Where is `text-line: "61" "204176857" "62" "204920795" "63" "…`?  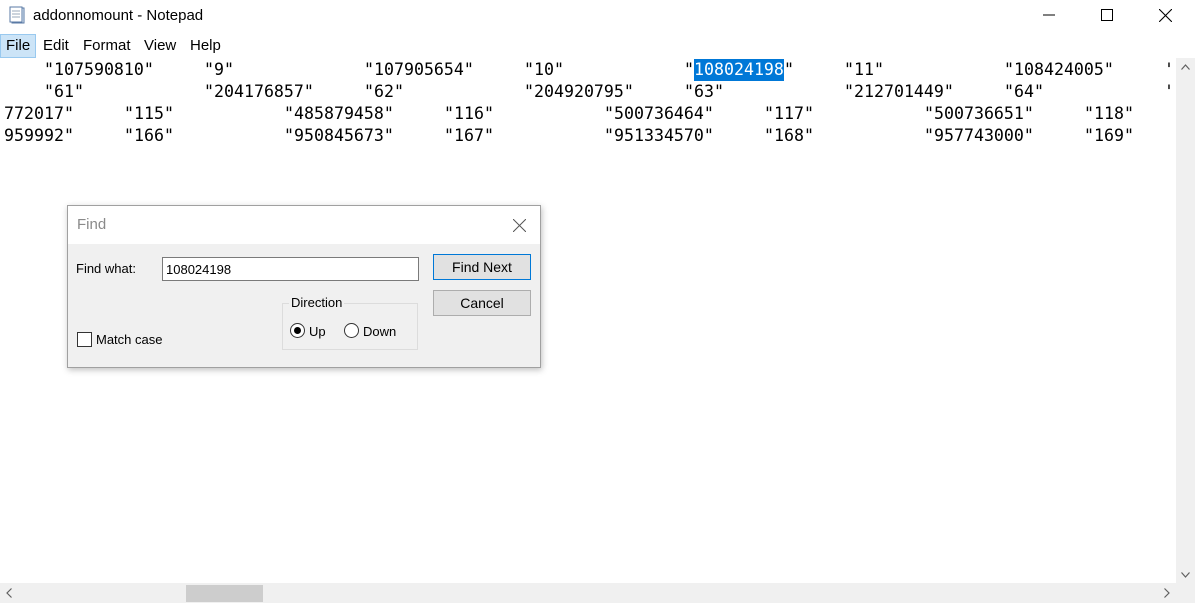
text-line: "61" "204176857" "62" "204920795" "63" "… is located at coordinates (587, 92).